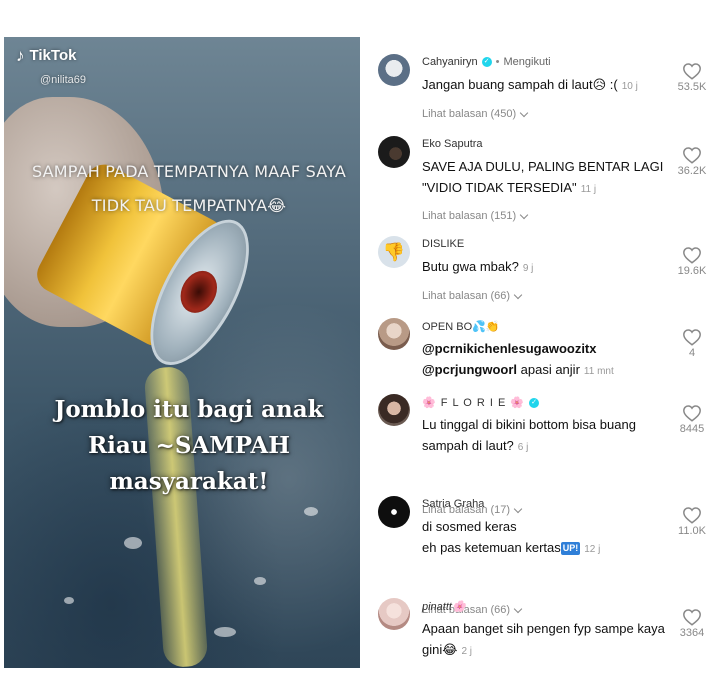 The image size is (719, 680). I want to click on like-count: 11.0K, so click(692, 531).